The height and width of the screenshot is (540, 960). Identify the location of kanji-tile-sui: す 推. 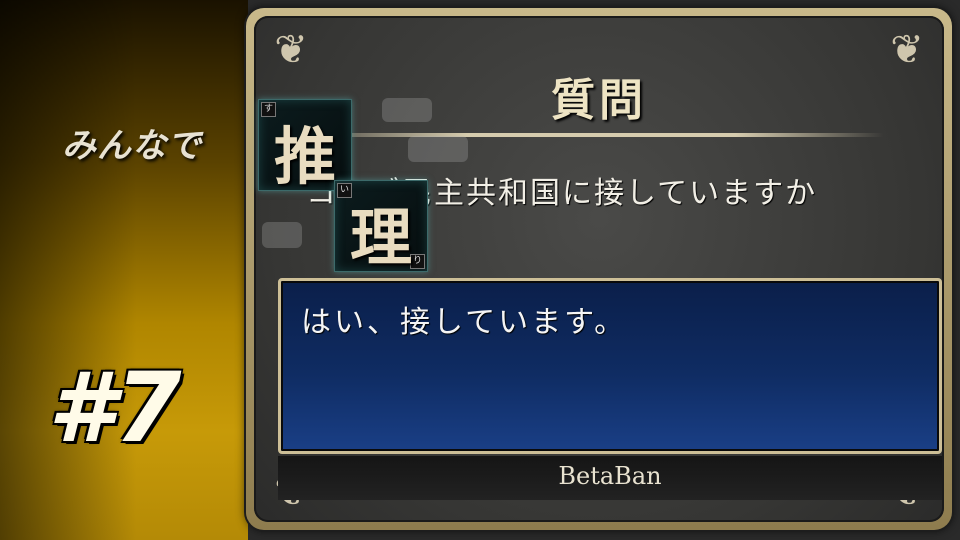
(305, 146).